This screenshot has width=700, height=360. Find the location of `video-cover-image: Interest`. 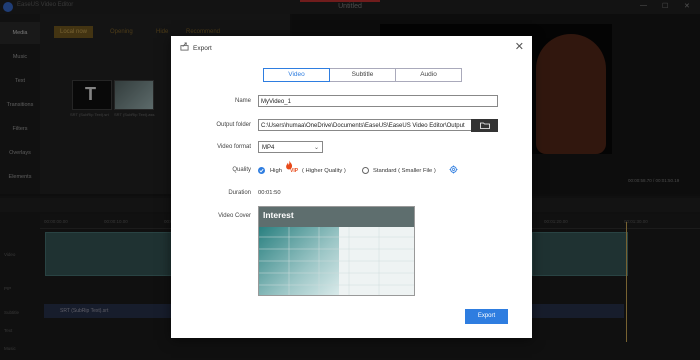

video-cover-image: Interest is located at coordinates (336, 251).